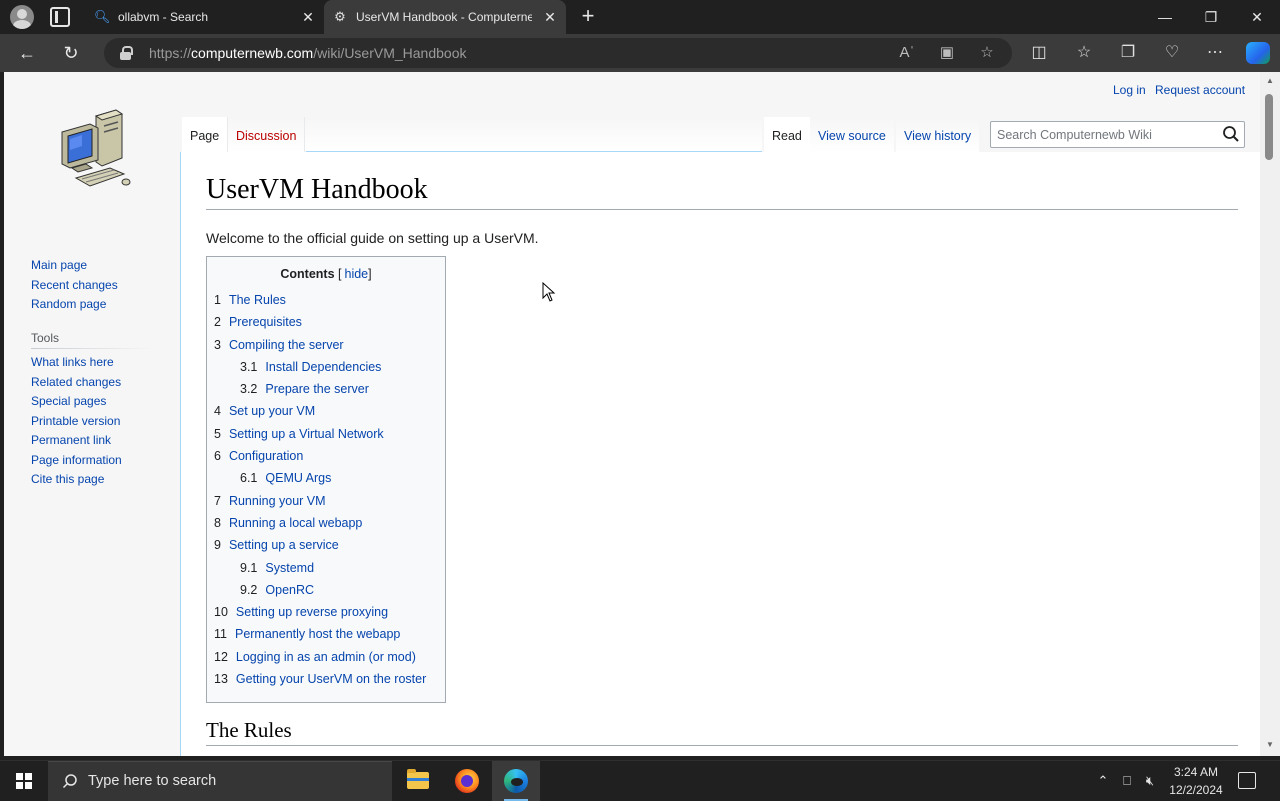 The width and height of the screenshot is (1280, 801). I want to click on favorites-icon: ☆, so click(1084, 53).